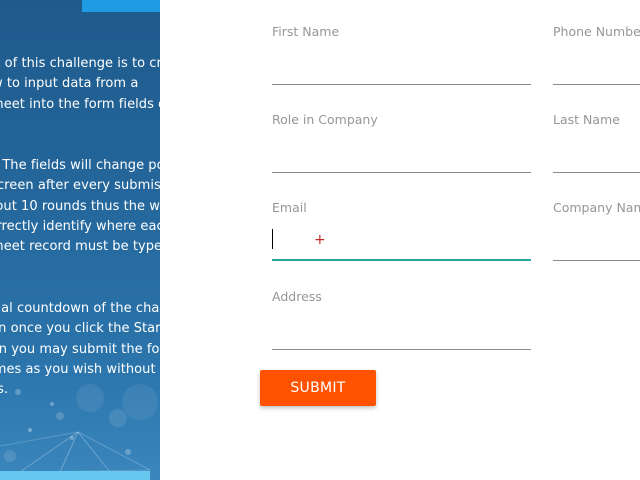 This screenshot has height=480, width=640. I want to click on phone-number-label: Phone Number, so click(596, 31).